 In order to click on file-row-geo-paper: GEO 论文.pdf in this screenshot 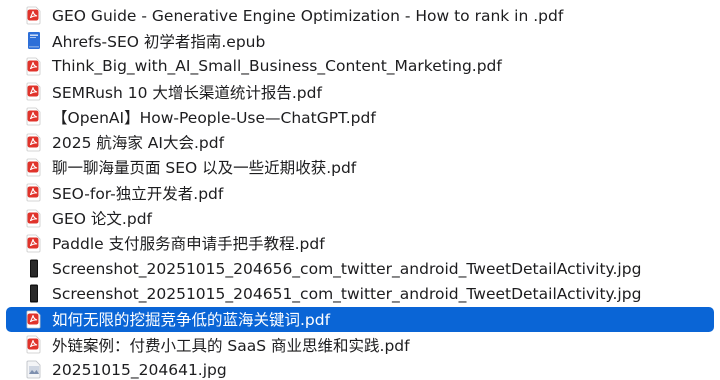, I will do `click(360, 217)`.